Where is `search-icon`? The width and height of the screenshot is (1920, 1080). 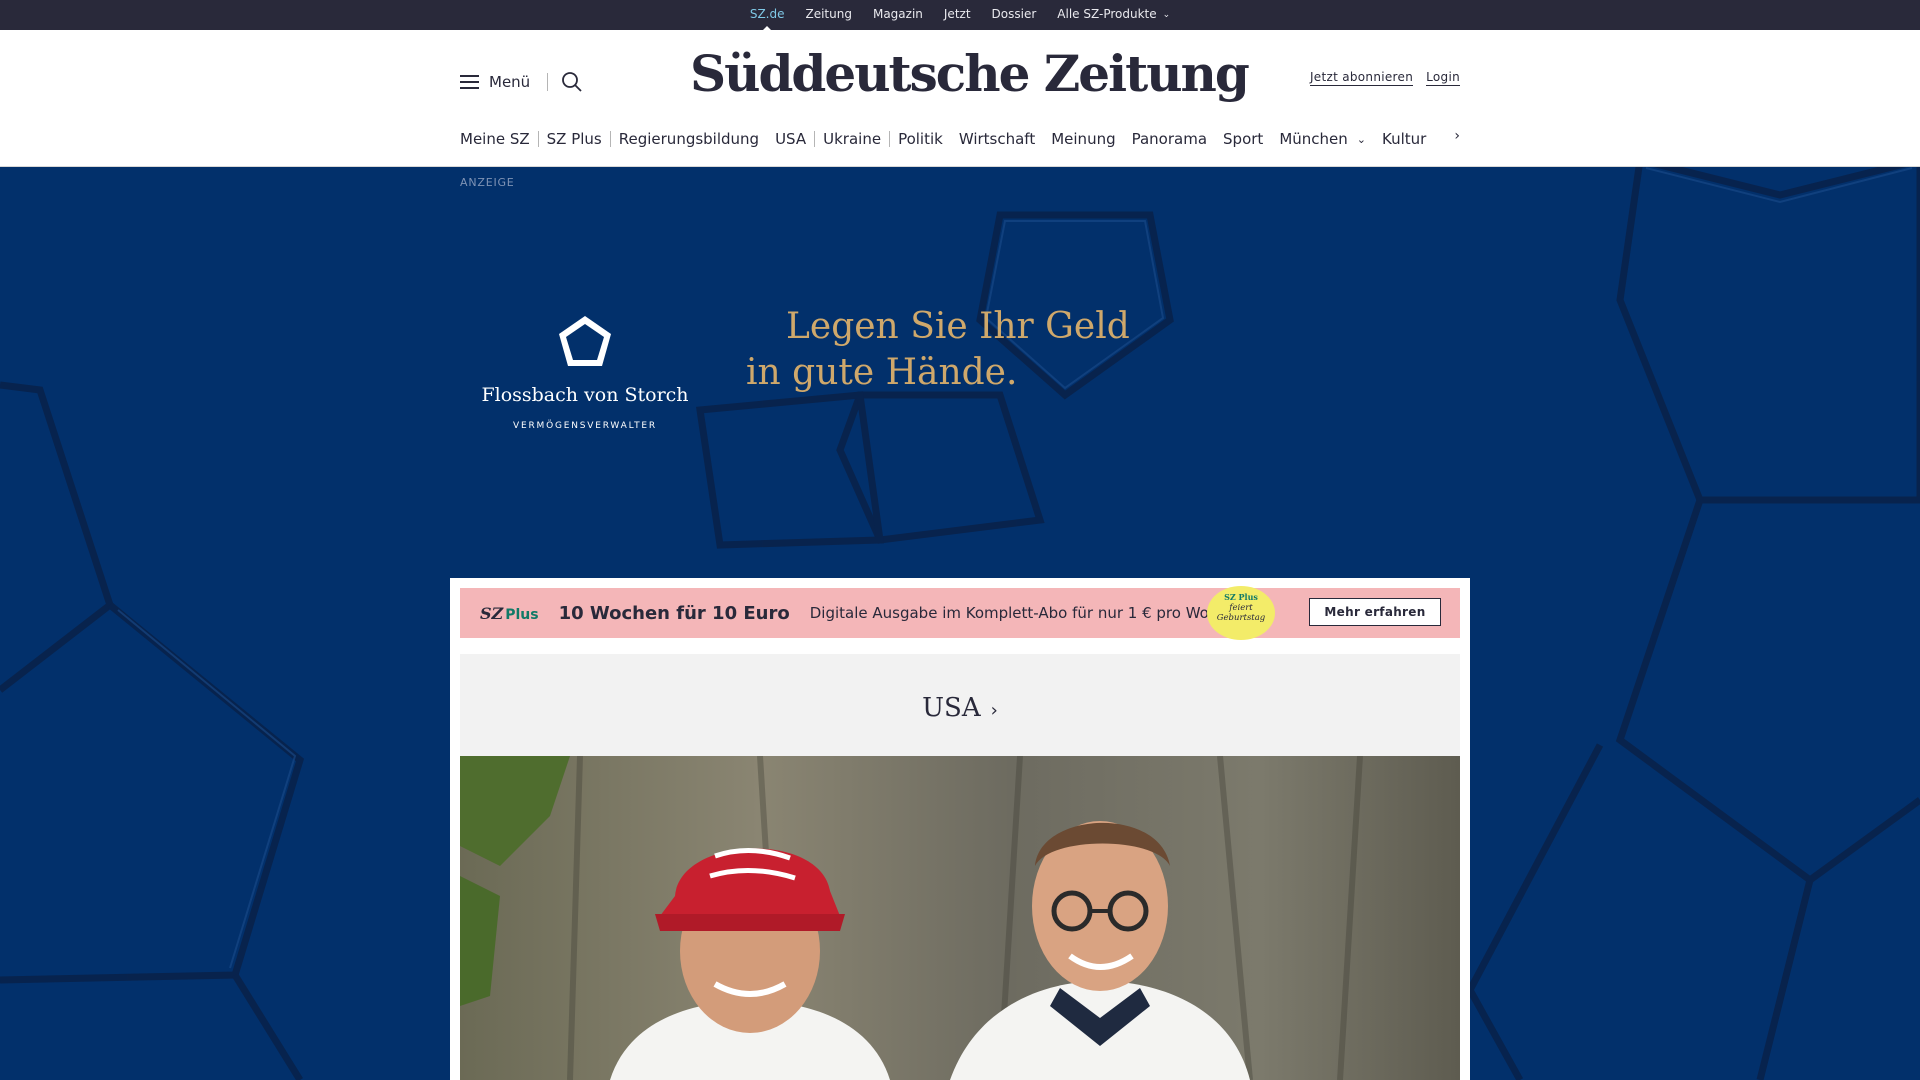 search-icon is located at coordinates (572, 82).